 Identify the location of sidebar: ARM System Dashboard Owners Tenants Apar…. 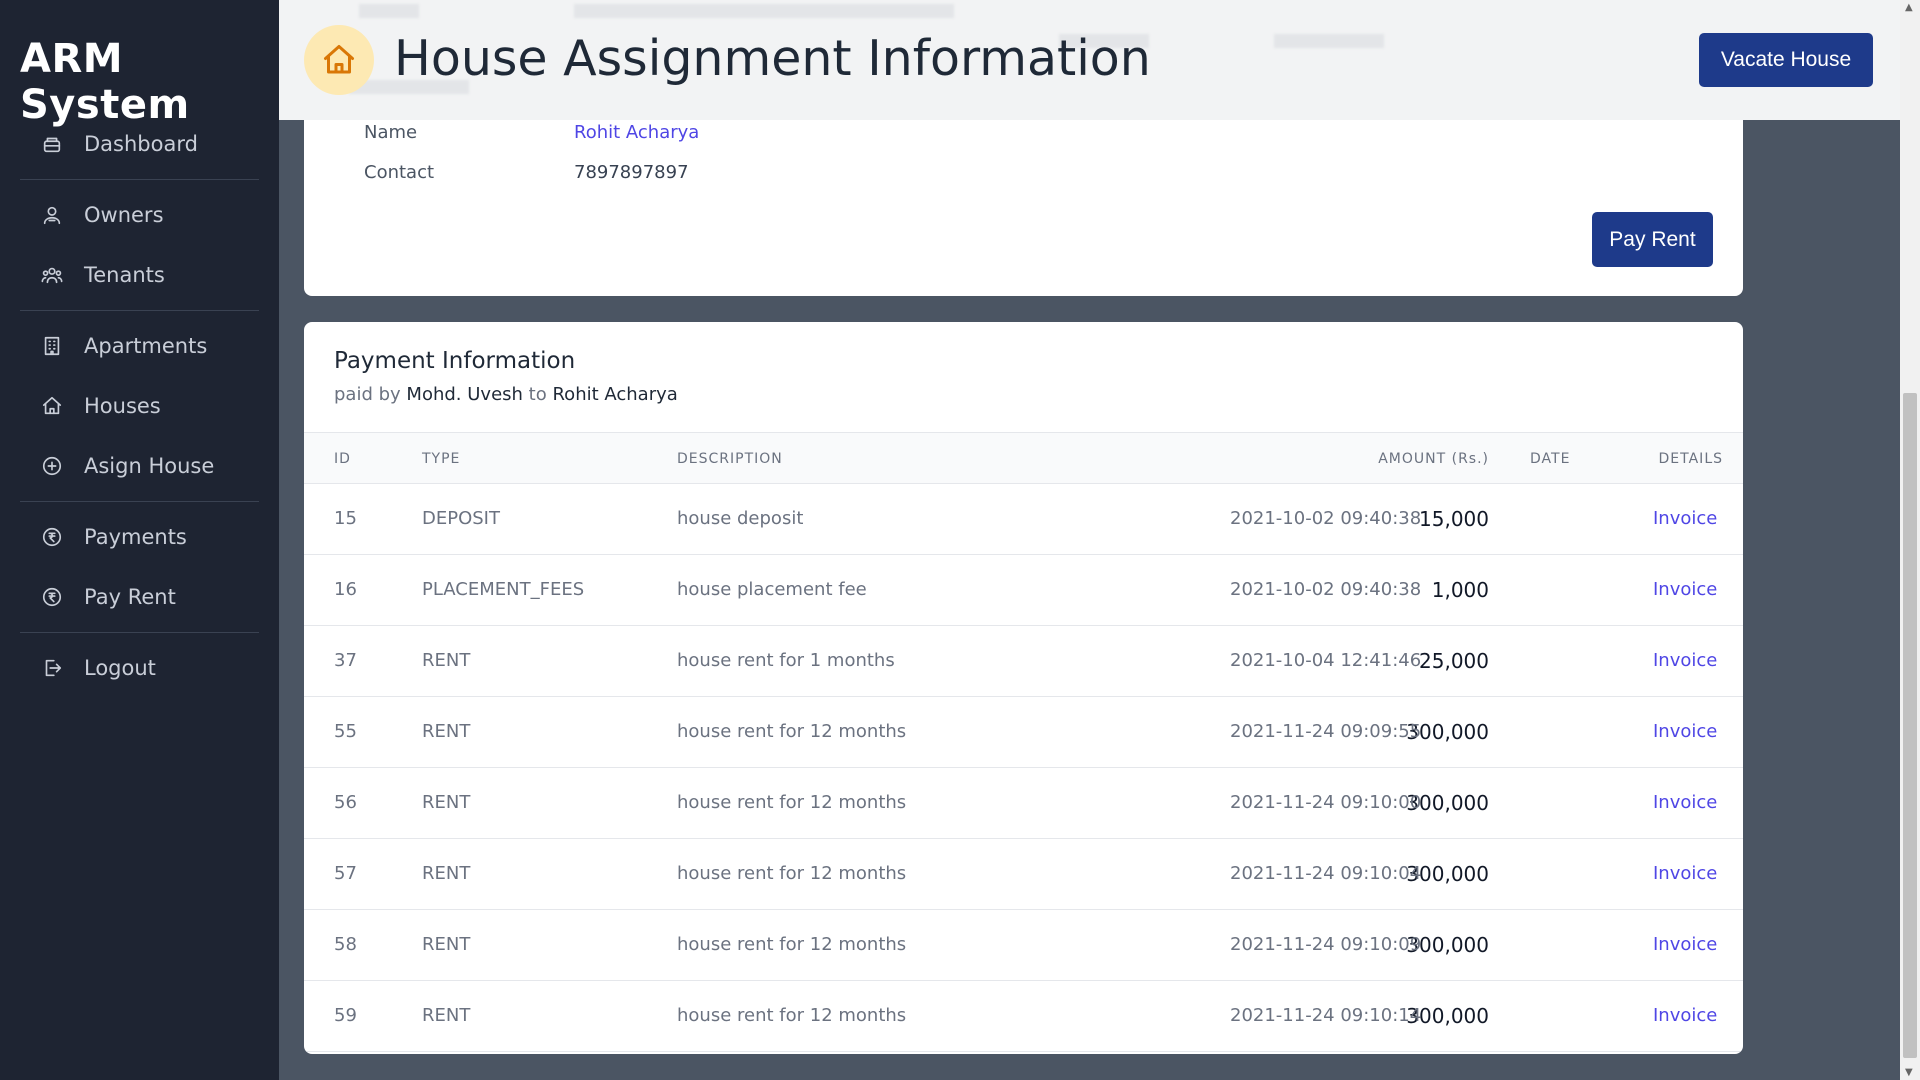
(139, 540).